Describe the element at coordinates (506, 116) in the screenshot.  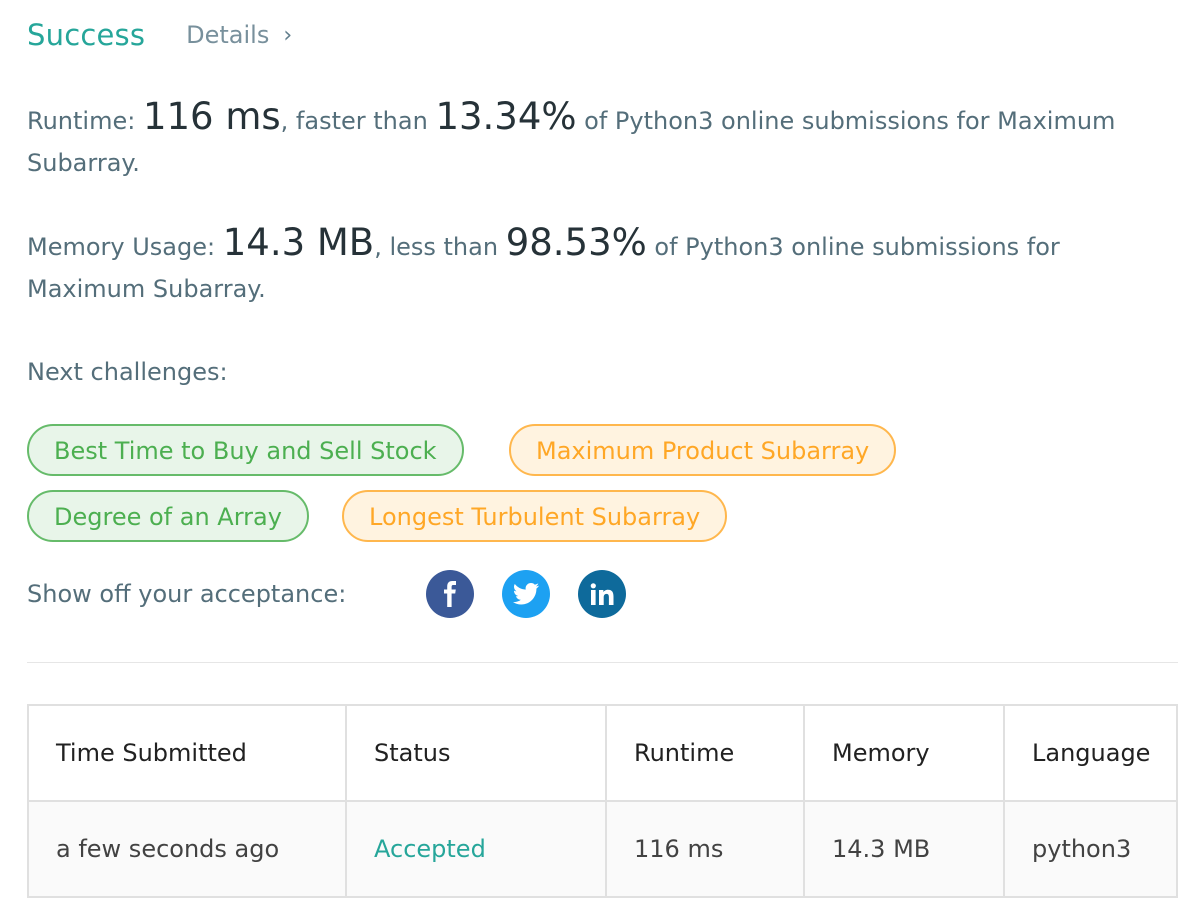
I see `runtime-percent: 13.34%` at that location.